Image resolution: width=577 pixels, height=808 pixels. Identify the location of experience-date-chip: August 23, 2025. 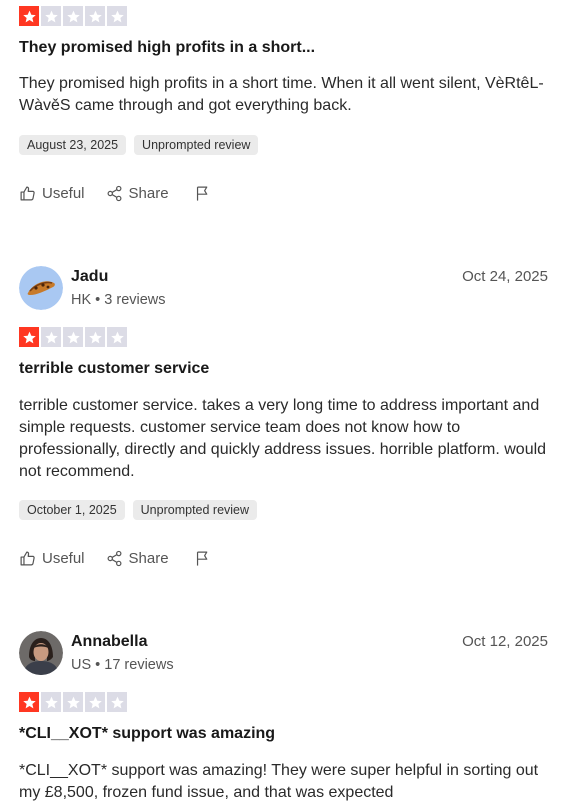
(73, 145).